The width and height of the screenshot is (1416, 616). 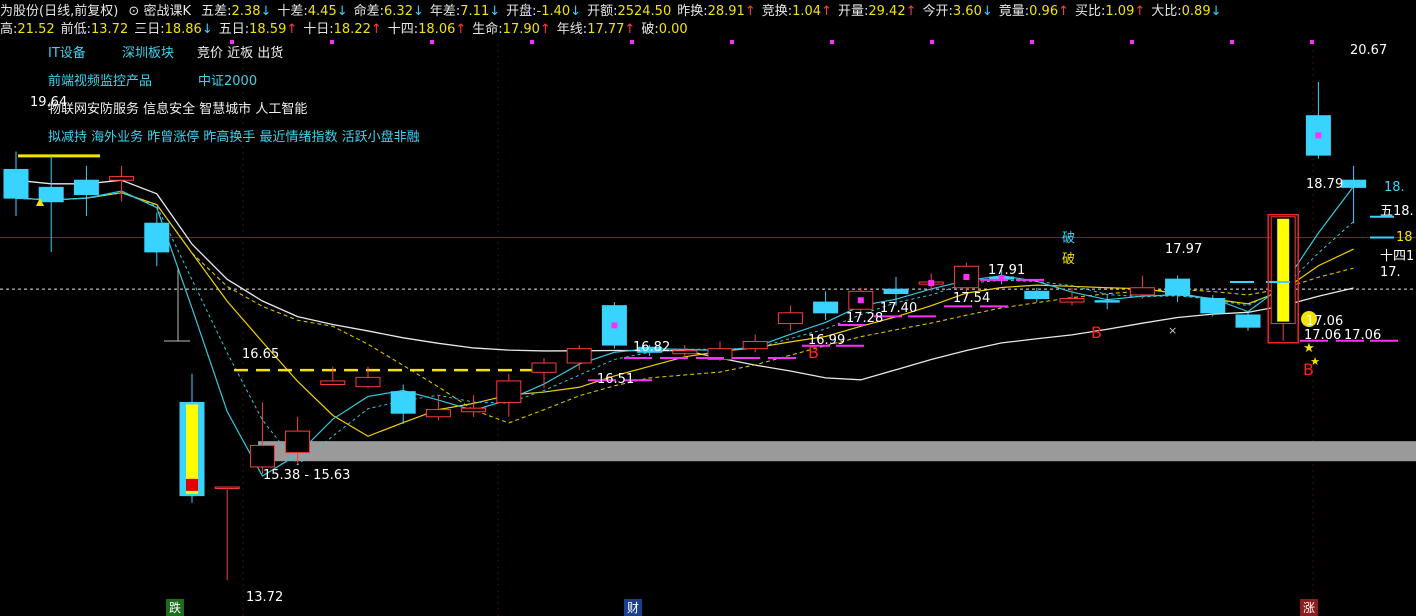 What do you see at coordinates (1404, 237) in the screenshot?
I see `right-axis-18-yellow: 18` at bounding box center [1404, 237].